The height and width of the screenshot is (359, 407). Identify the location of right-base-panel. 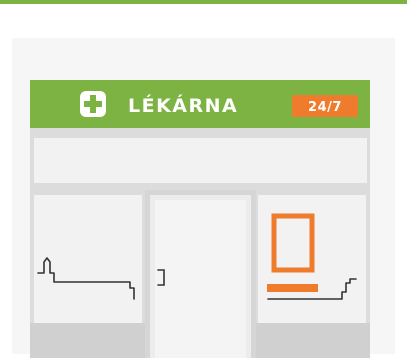
(313, 340).